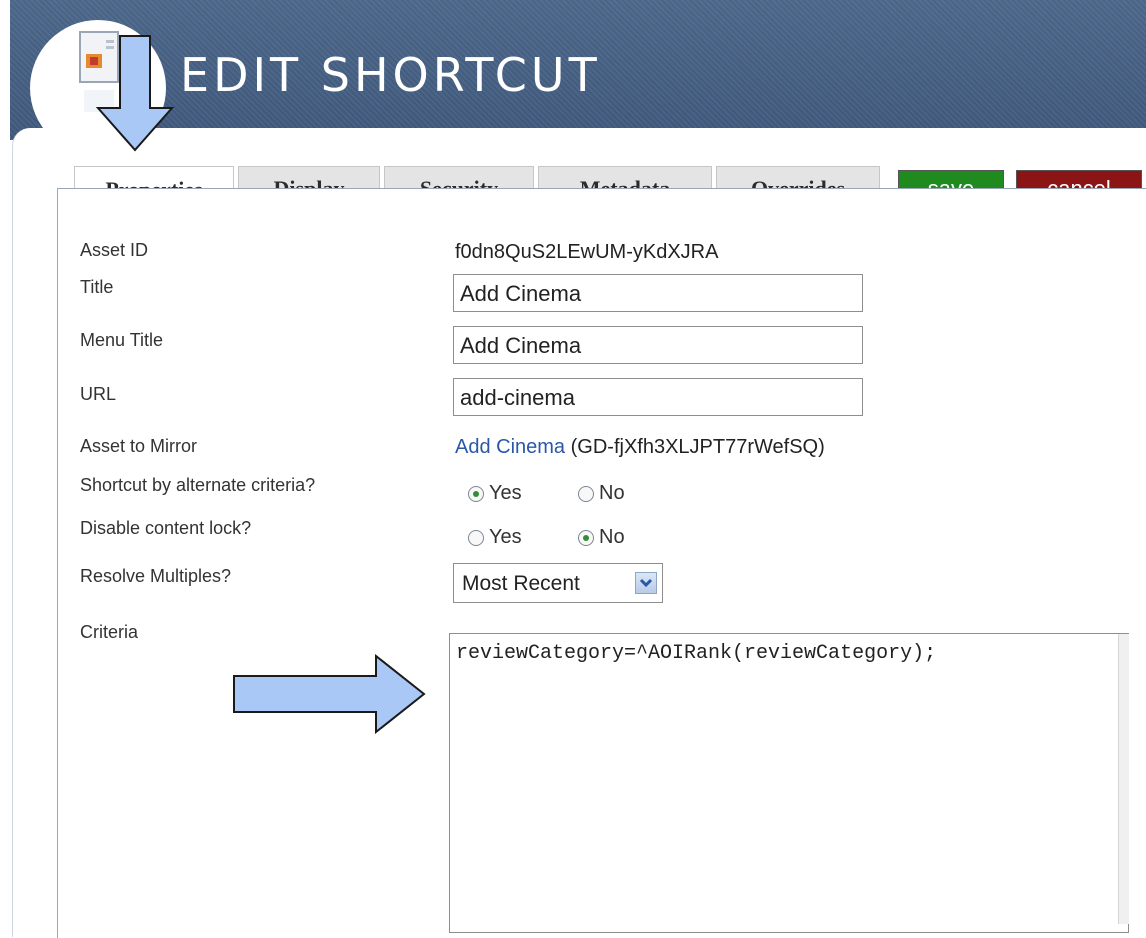 The height and width of the screenshot is (938, 1146). I want to click on criteria-scrollbar, so click(1123, 779).